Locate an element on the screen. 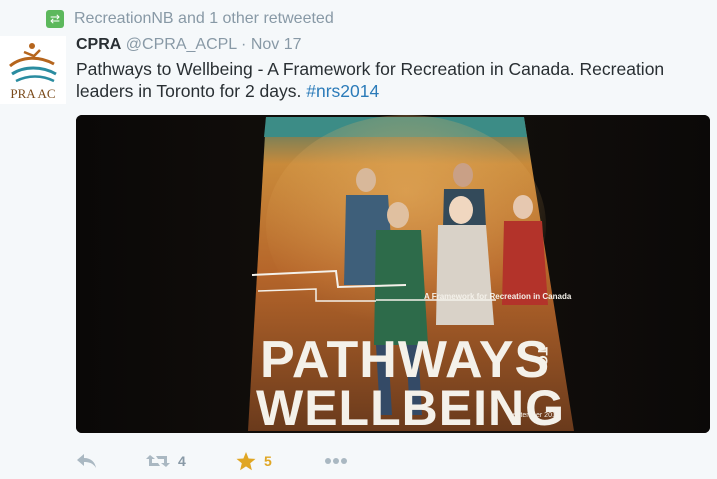 The height and width of the screenshot is (479, 717). retweet-button: 4 is located at coordinates (191, 461).